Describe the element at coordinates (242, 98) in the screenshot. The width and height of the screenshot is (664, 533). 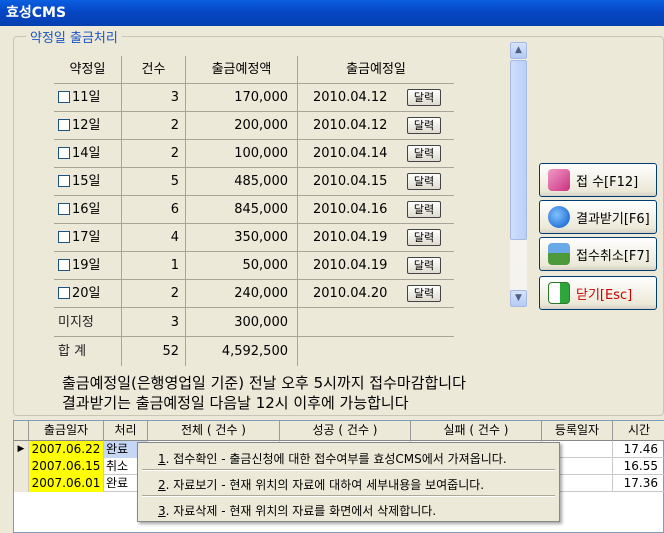
I see `row-amount: 170,000` at that location.